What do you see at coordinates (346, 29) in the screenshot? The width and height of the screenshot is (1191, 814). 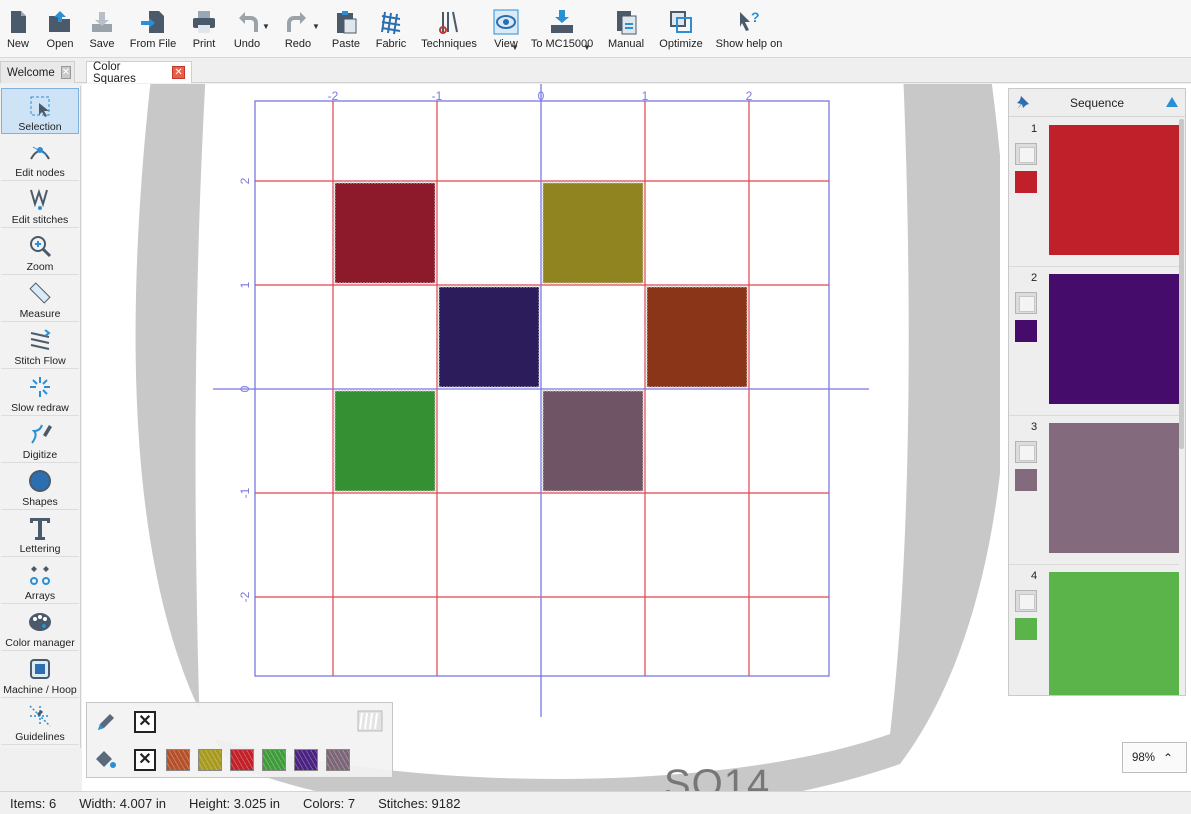 I see `paste-button: Paste` at bounding box center [346, 29].